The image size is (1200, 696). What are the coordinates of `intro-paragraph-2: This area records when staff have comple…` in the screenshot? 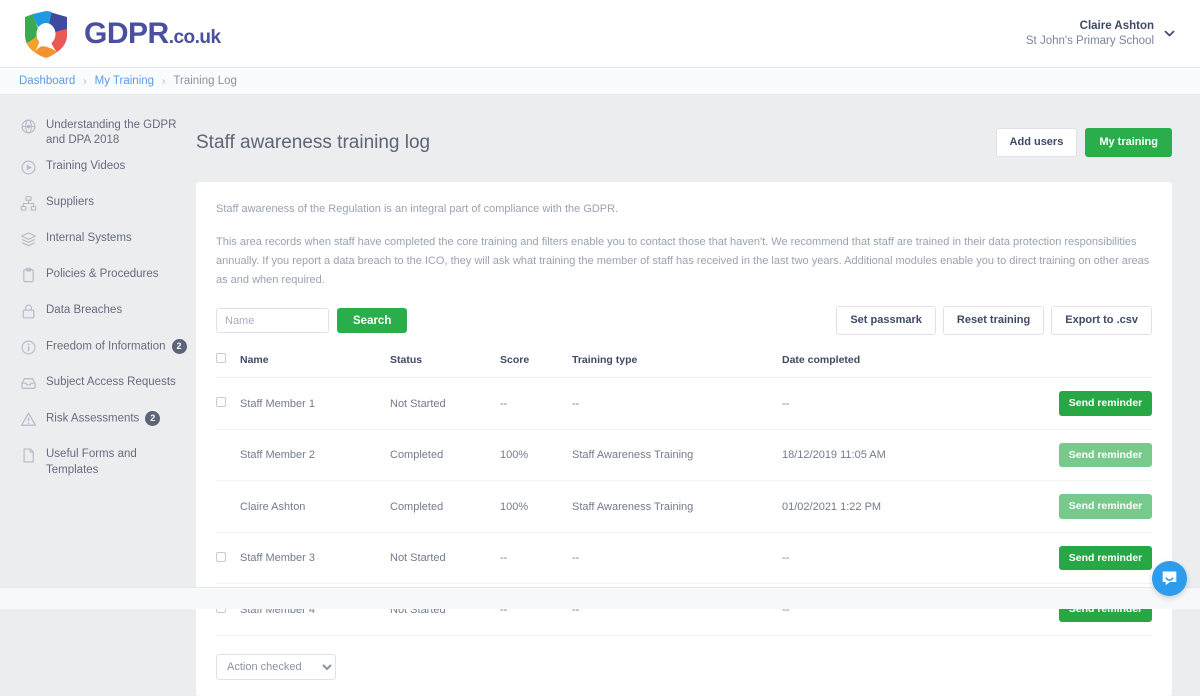 It's located at (683, 261).